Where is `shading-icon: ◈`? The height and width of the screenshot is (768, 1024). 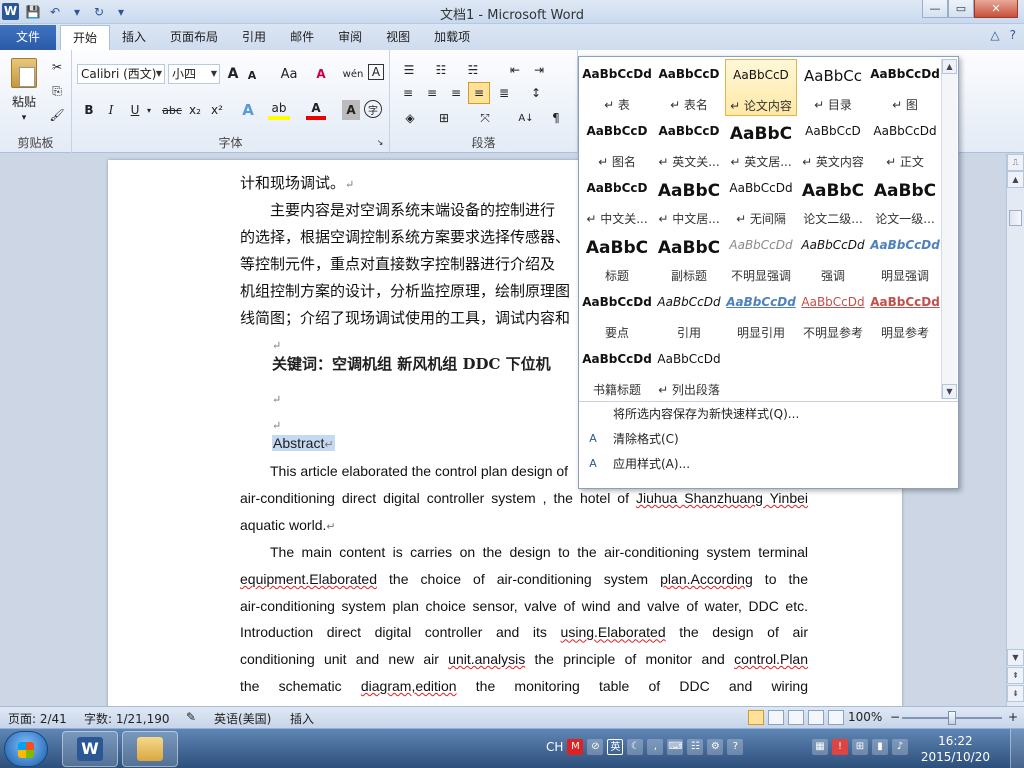
shading-icon: ◈ is located at coordinates (410, 118).